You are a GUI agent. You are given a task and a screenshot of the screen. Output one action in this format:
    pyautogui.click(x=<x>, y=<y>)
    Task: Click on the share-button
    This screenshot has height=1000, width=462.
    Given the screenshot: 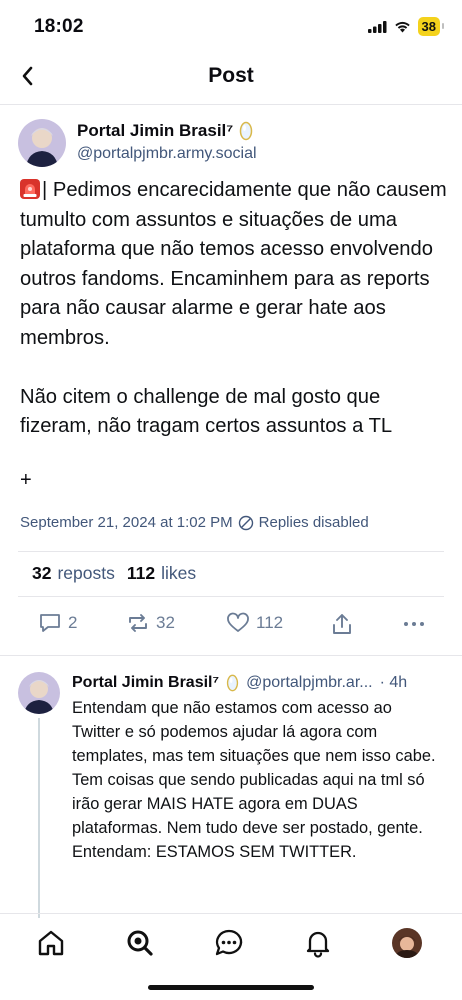 What is the action you would take?
    pyautogui.click(x=342, y=624)
    